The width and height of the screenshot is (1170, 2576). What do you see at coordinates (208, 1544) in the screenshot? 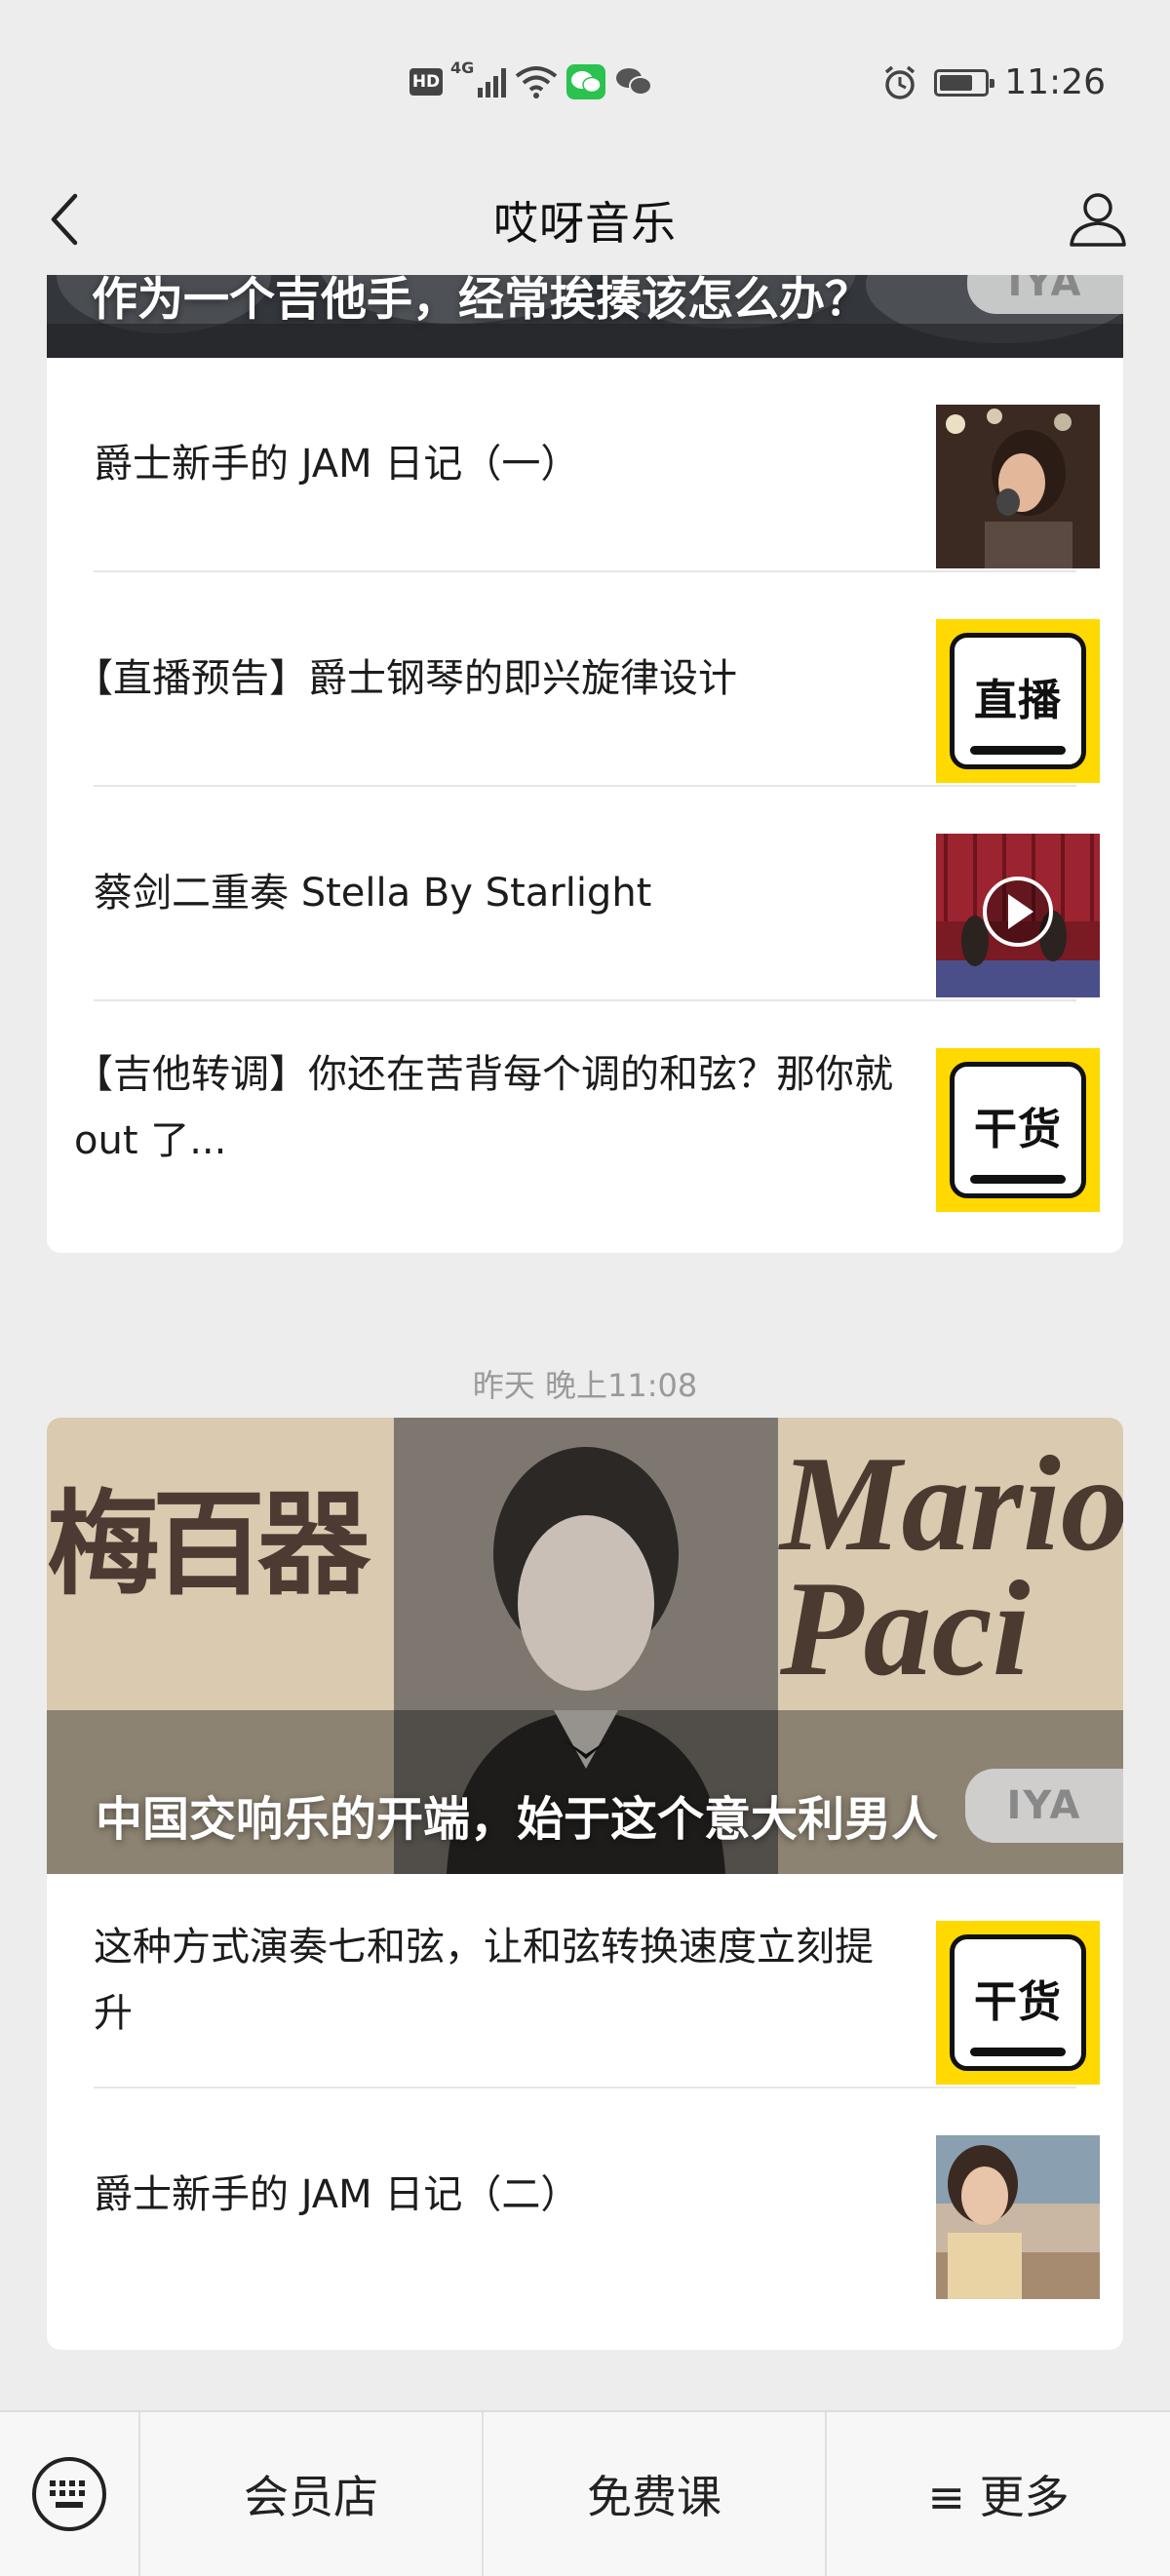
I see `hero-left-text: 梅百器` at bounding box center [208, 1544].